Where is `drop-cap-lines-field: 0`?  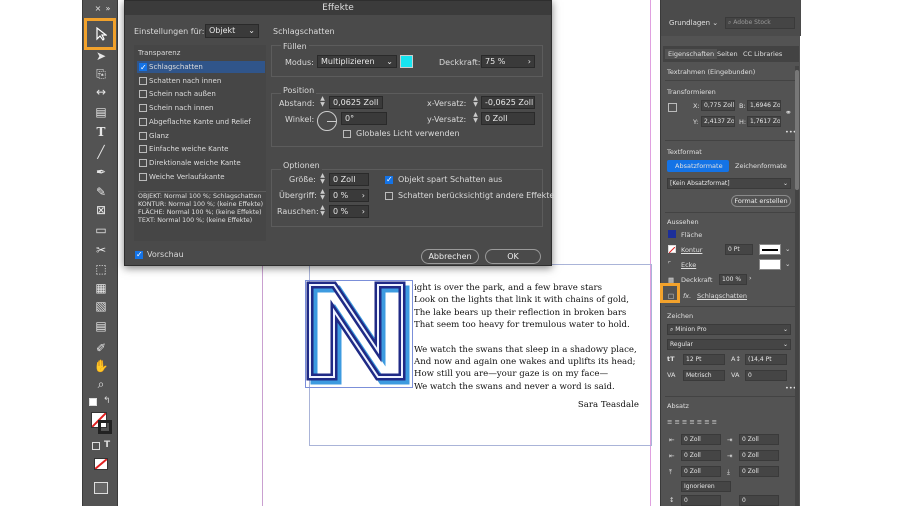
drop-cap-lines-field: 0 is located at coordinates (701, 500).